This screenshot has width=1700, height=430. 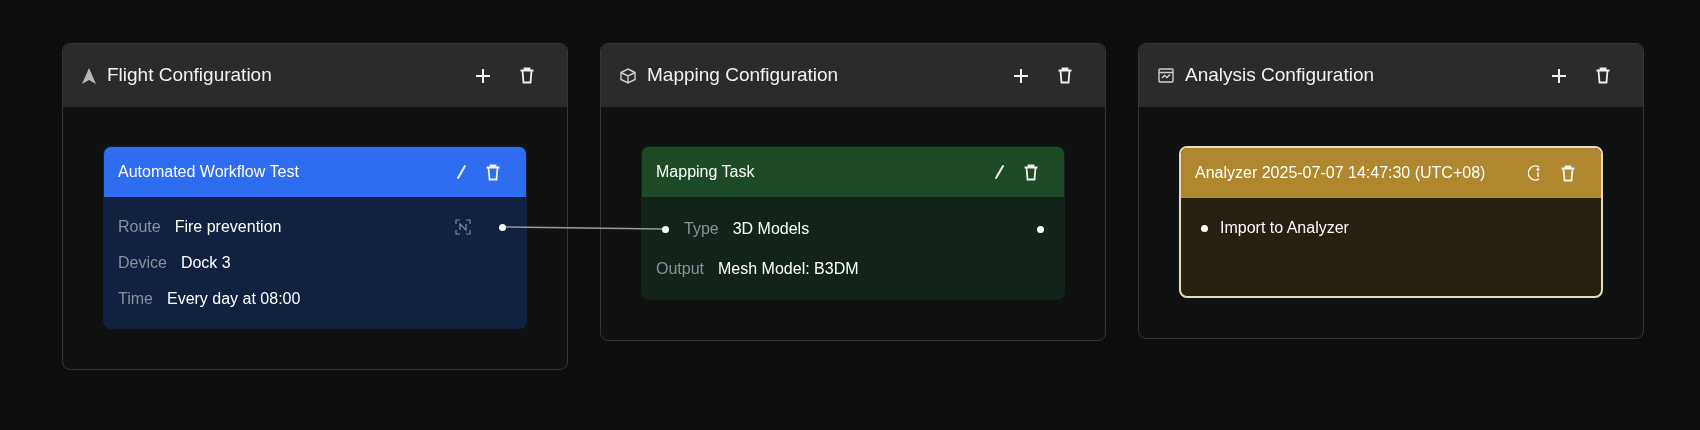 What do you see at coordinates (1391, 222) in the screenshot?
I see `task-card: Analyzer 2025-07-07 14:47:30 (UTC+08) Import to Analyzer` at bounding box center [1391, 222].